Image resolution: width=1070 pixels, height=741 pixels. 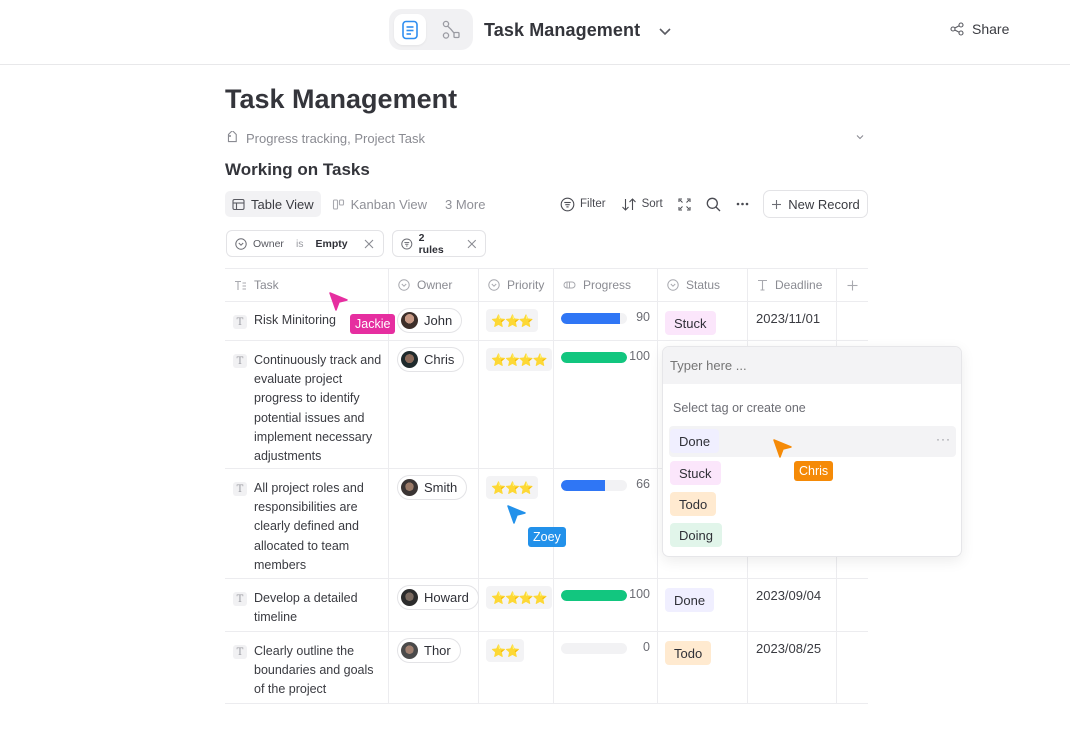 What do you see at coordinates (703, 321) in the screenshot?
I see `status-cell: Stuck` at bounding box center [703, 321].